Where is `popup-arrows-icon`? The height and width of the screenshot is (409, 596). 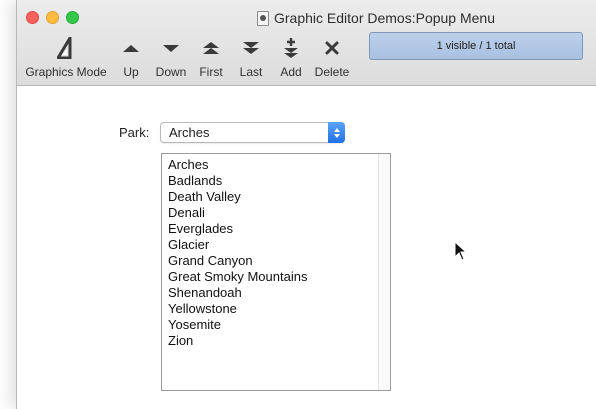
popup-arrows-icon is located at coordinates (336, 132).